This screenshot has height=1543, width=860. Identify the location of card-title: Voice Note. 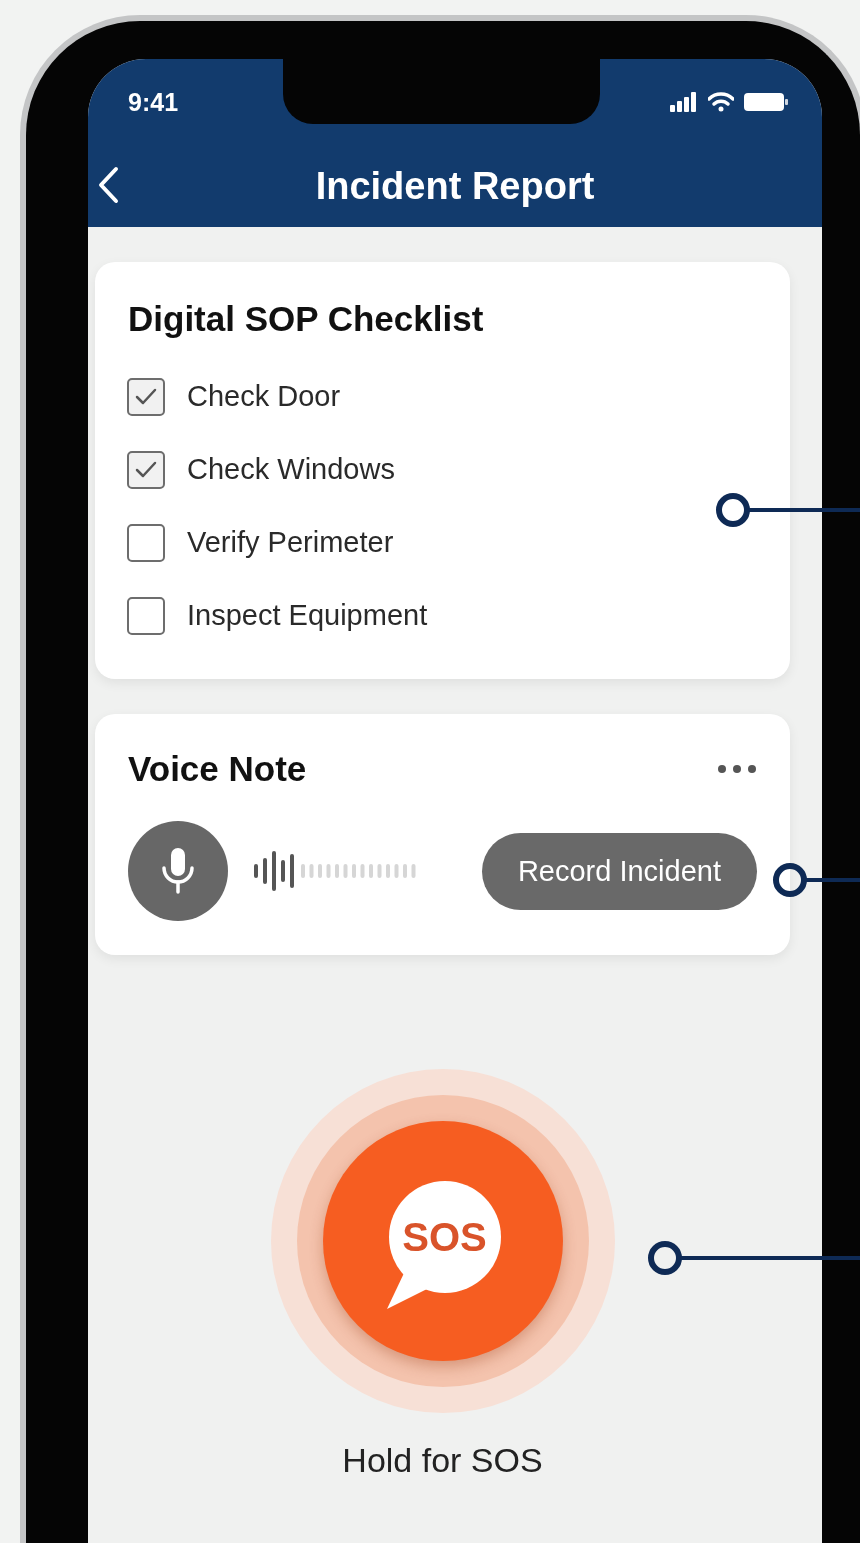
(217, 769).